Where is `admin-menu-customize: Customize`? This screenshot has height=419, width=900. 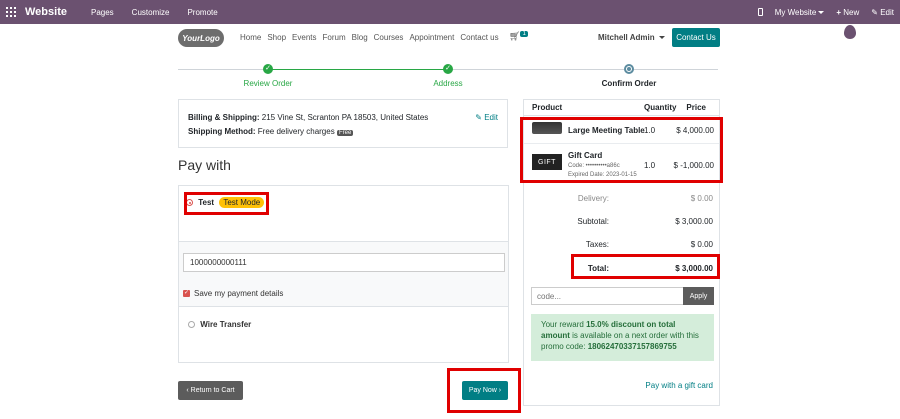
admin-menu-customize: Customize is located at coordinates (151, 12).